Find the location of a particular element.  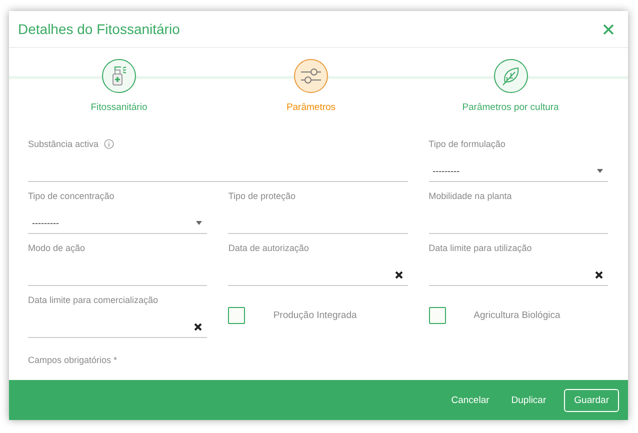

close-icon is located at coordinates (608, 29).